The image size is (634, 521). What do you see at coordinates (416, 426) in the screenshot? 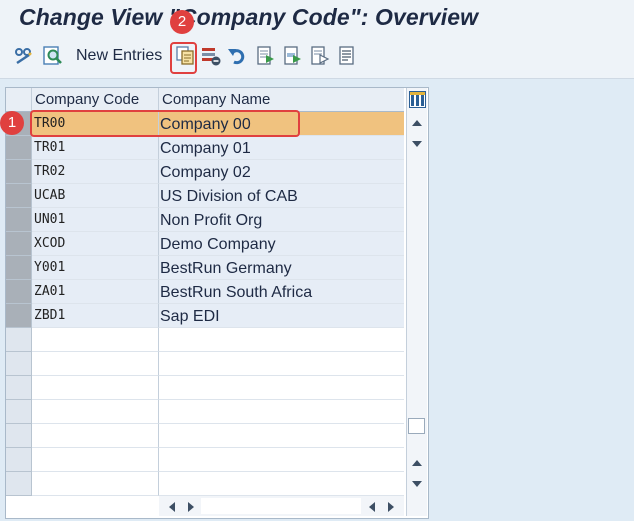
I see `scroll-thumb` at bounding box center [416, 426].